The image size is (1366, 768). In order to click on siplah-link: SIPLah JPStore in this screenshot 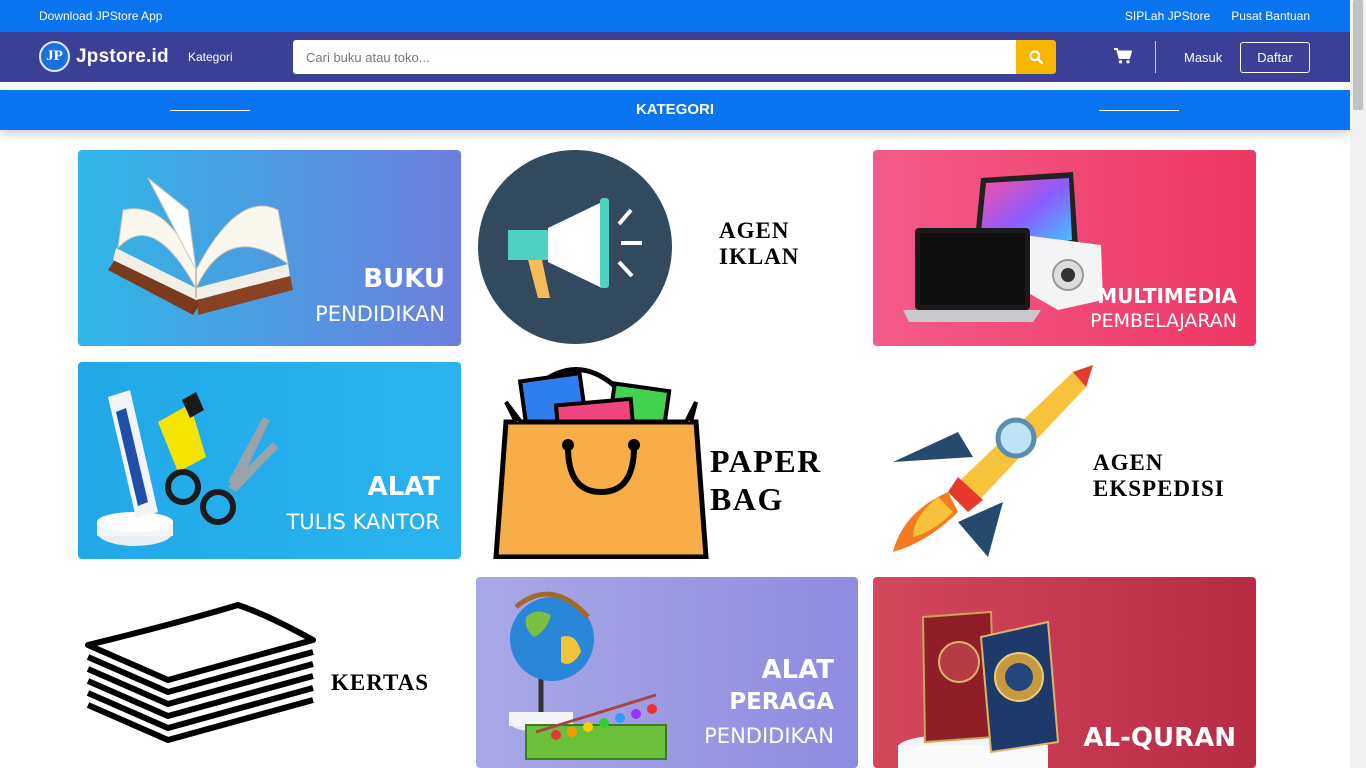, I will do `click(1167, 16)`.